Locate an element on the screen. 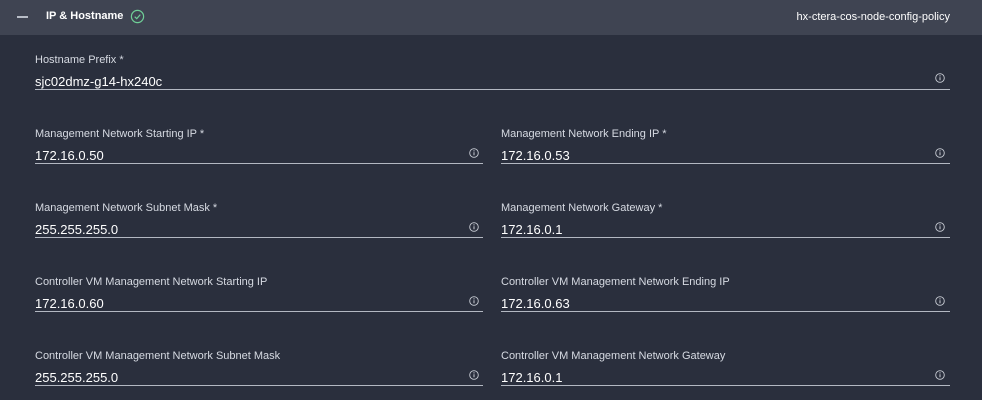 This screenshot has height=400, width=982. mgmt-gateway-underline is located at coordinates (725, 237).